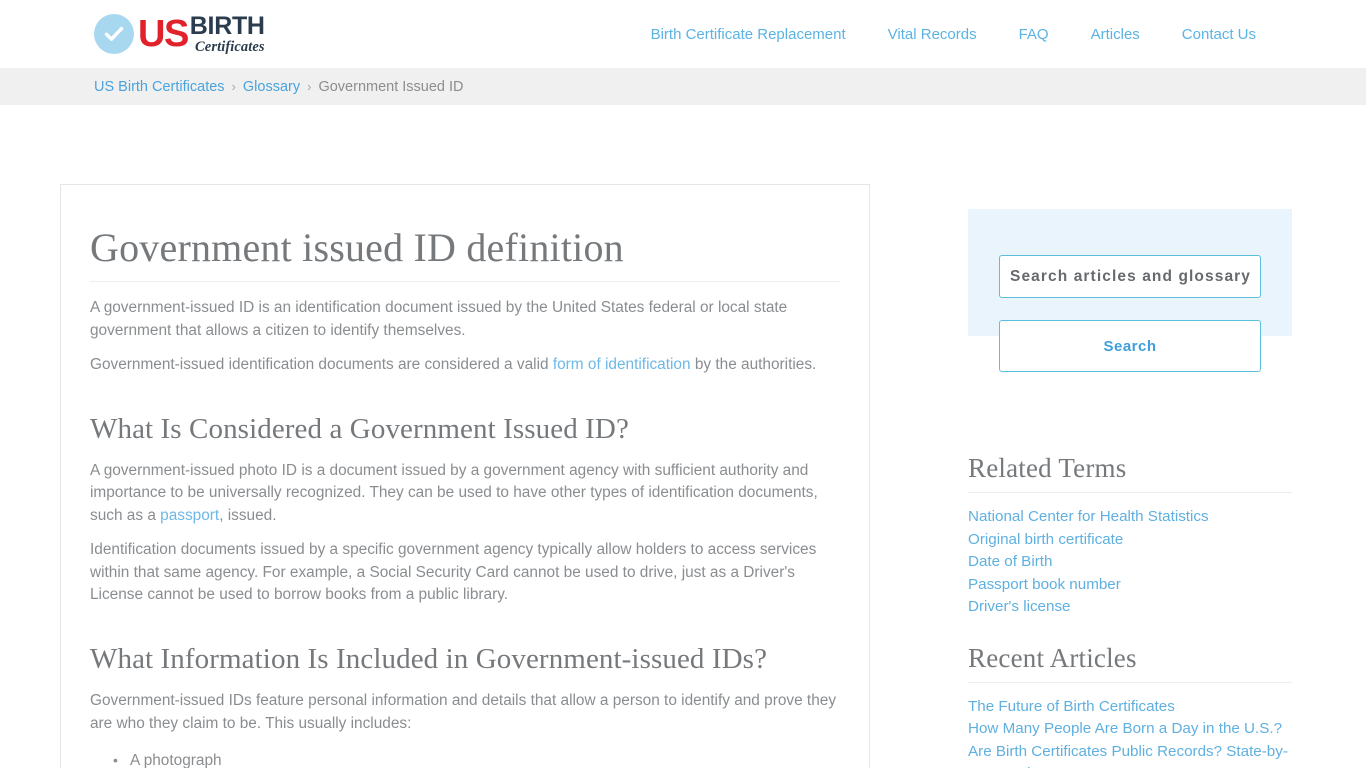  Describe the element at coordinates (932, 34) in the screenshot. I see `nav-item-vital-records: Vital Records` at that location.